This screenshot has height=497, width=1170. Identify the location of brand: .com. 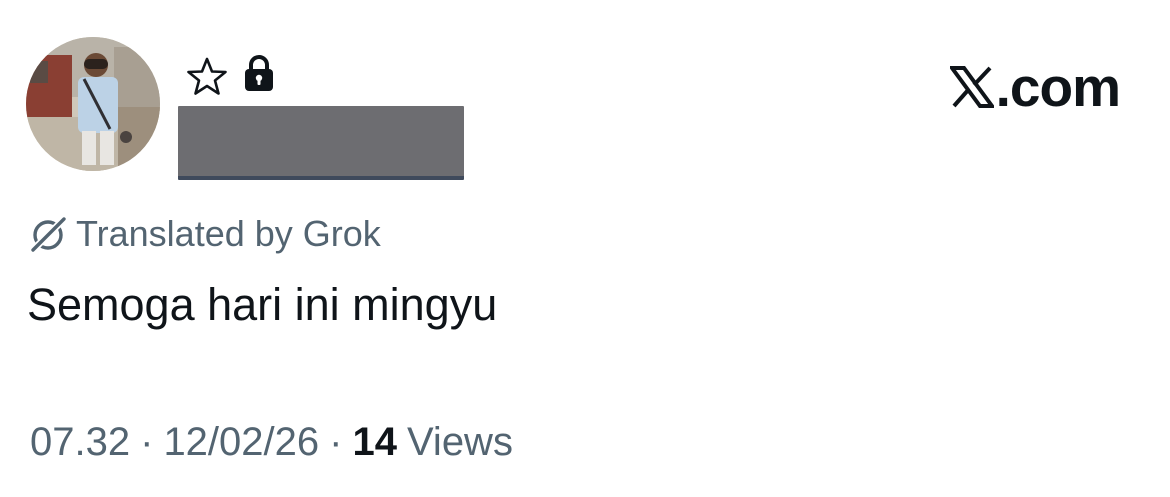
(1035, 87).